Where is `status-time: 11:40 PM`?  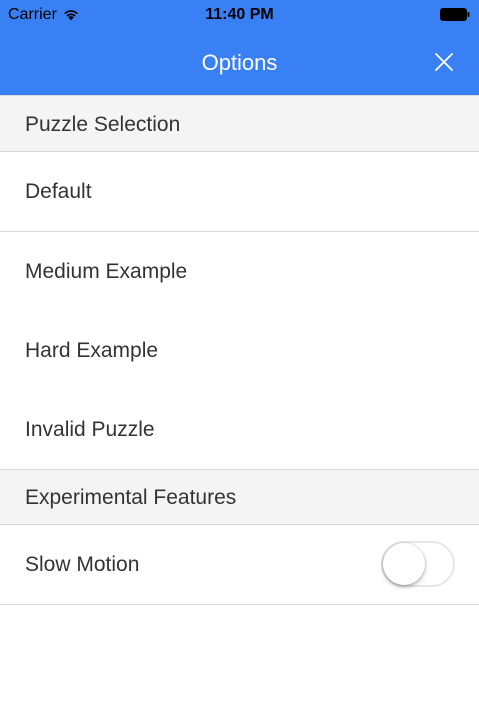 status-time: 11:40 PM is located at coordinates (239, 14).